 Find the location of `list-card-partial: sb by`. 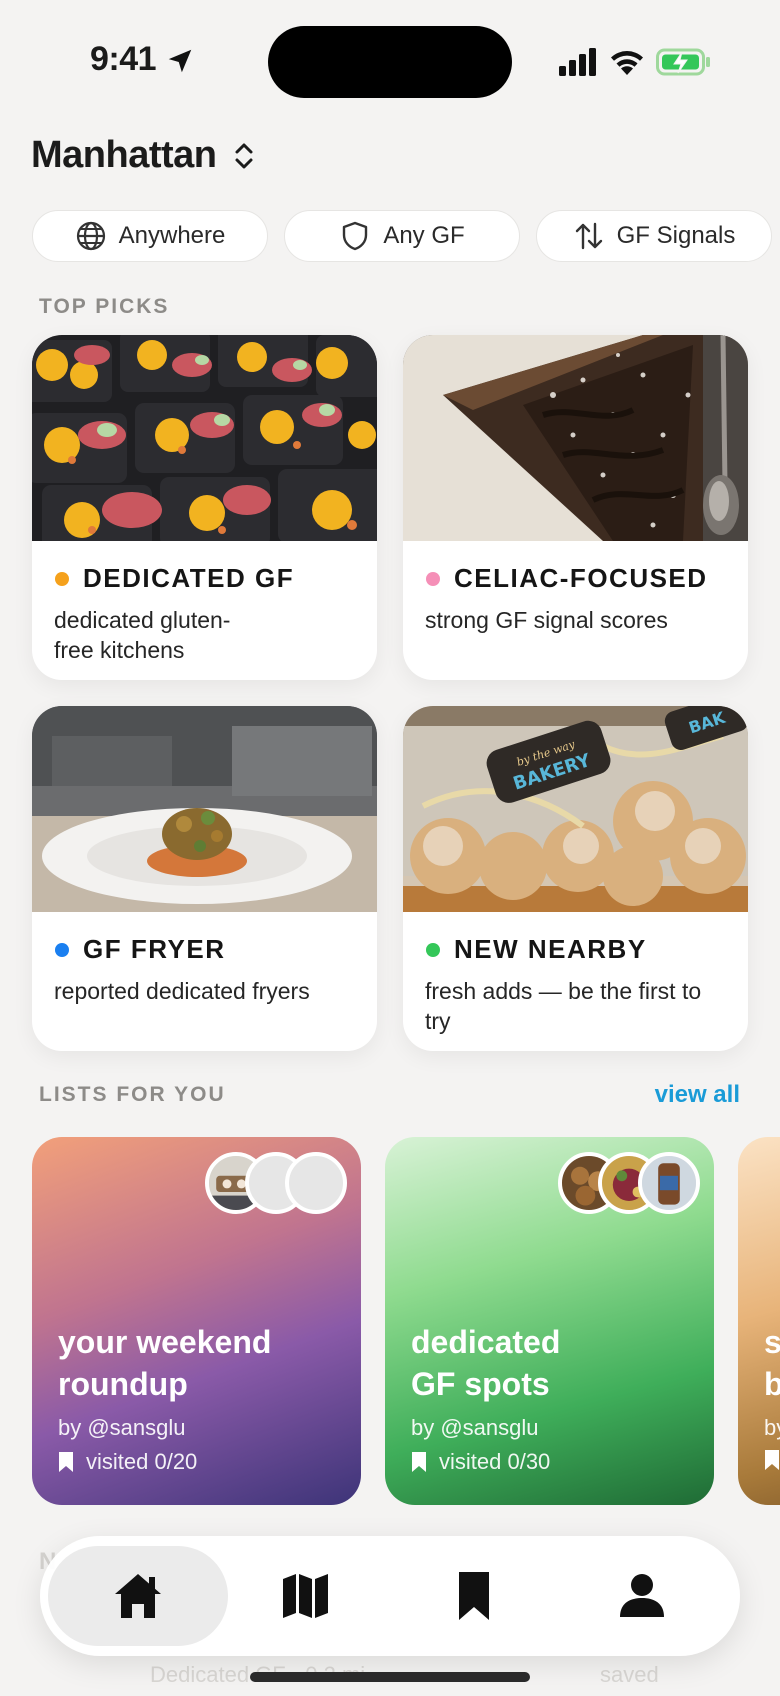

list-card-partial: sb by is located at coordinates (759, 1321).